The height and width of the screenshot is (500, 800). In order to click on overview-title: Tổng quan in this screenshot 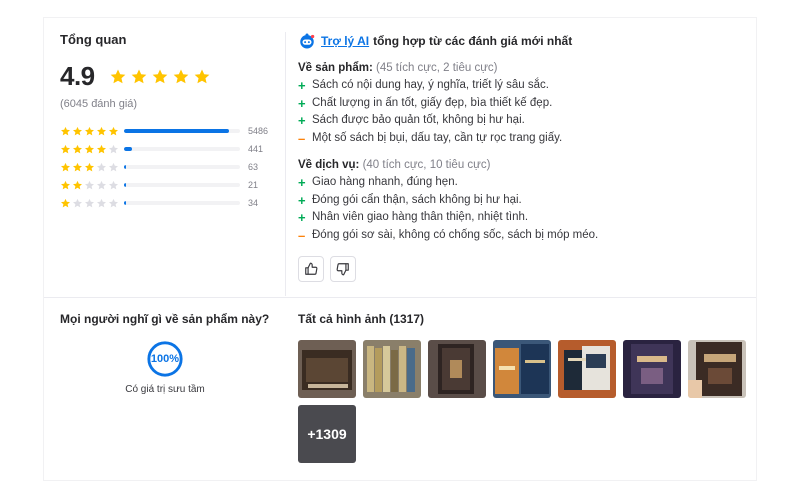, I will do `click(93, 39)`.